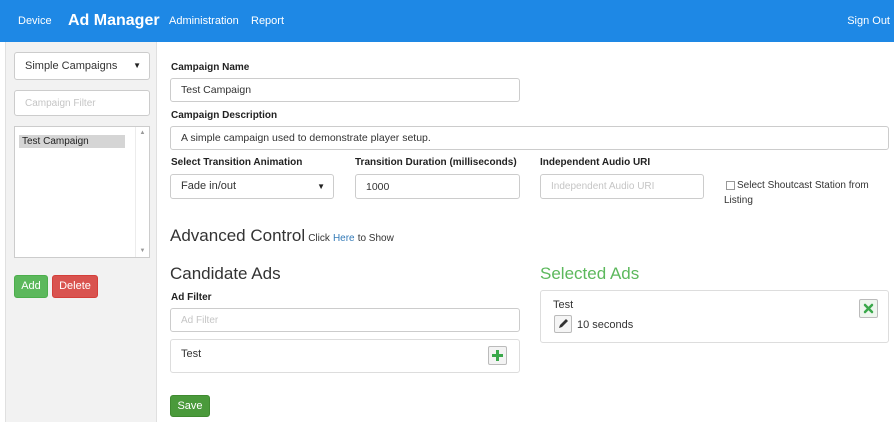 The height and width of the screenshot is (422, 894). I want to click on delete-campaign-button: Delete, so click(75, 286).